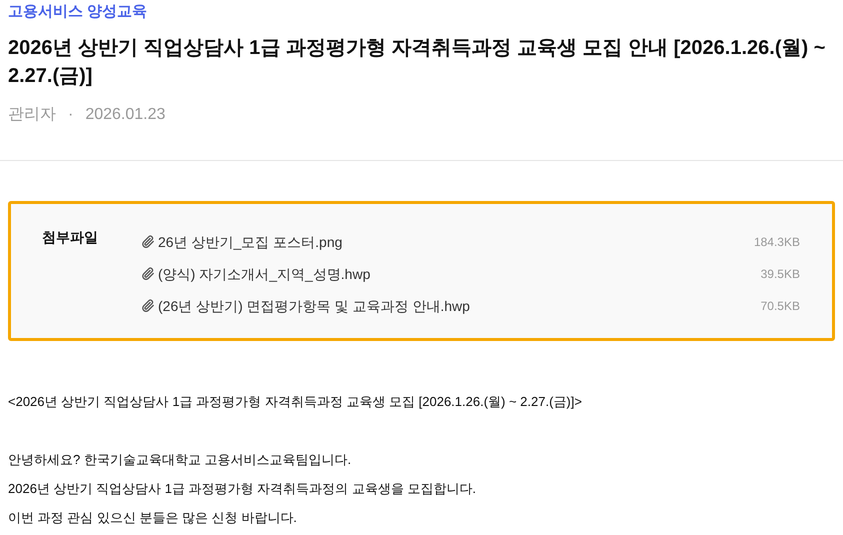  What do you see at coordinates (125, 115) in the screenshot?
I see `post-date: 2026.01.23` at bounding box center [125, 115].